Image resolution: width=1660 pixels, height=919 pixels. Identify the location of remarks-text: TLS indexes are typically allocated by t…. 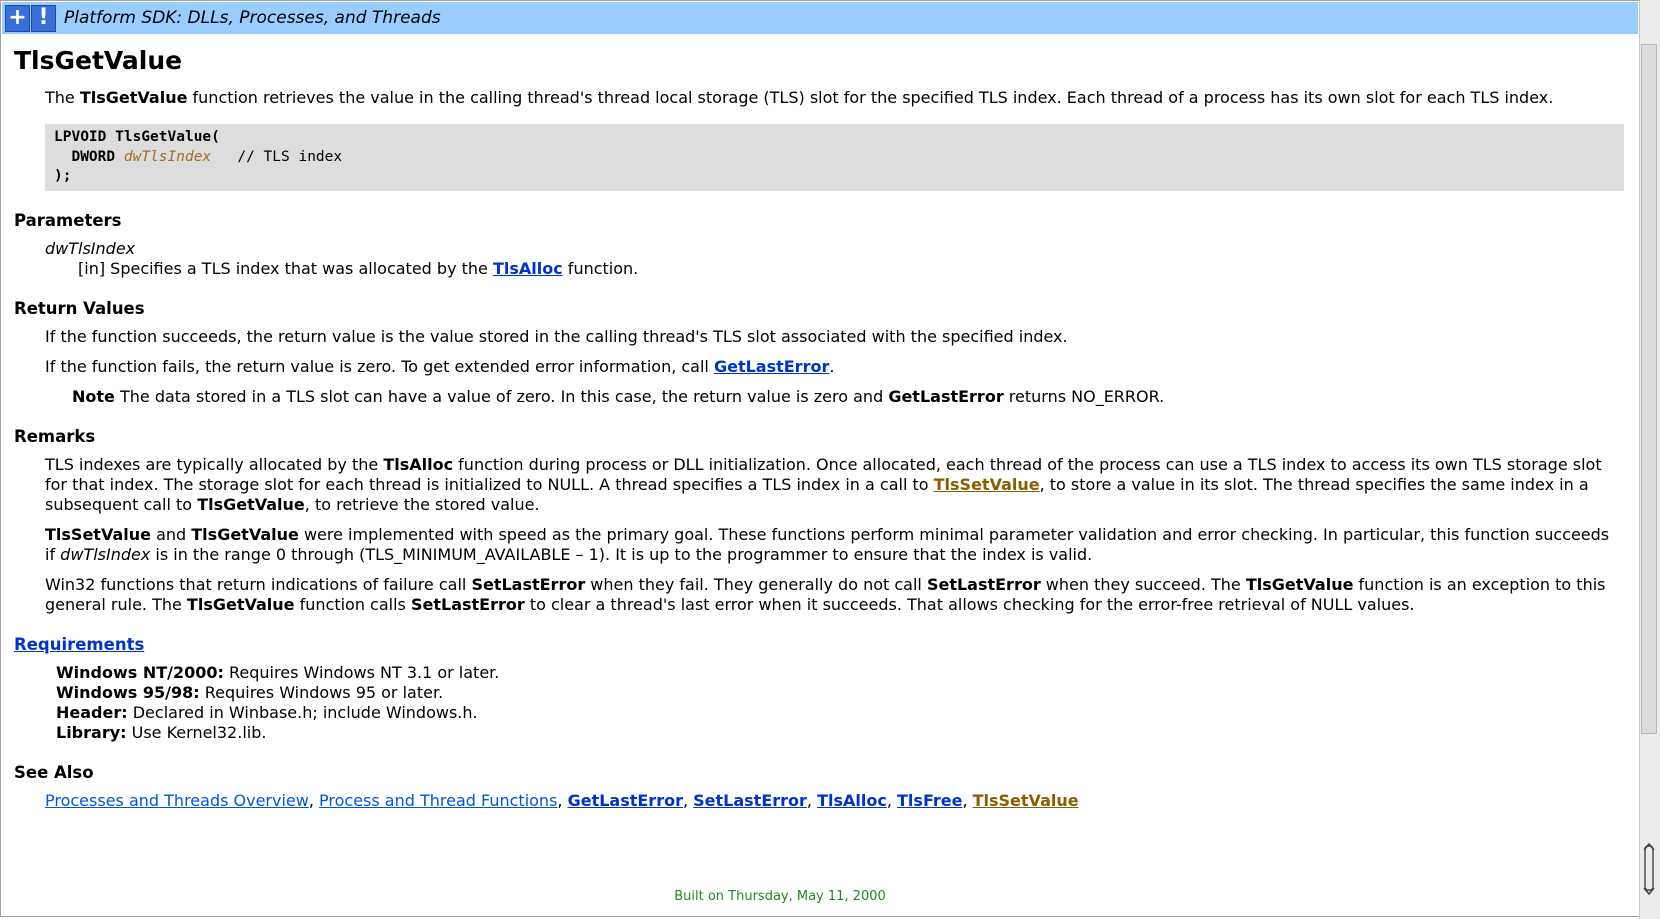
(214, 464).